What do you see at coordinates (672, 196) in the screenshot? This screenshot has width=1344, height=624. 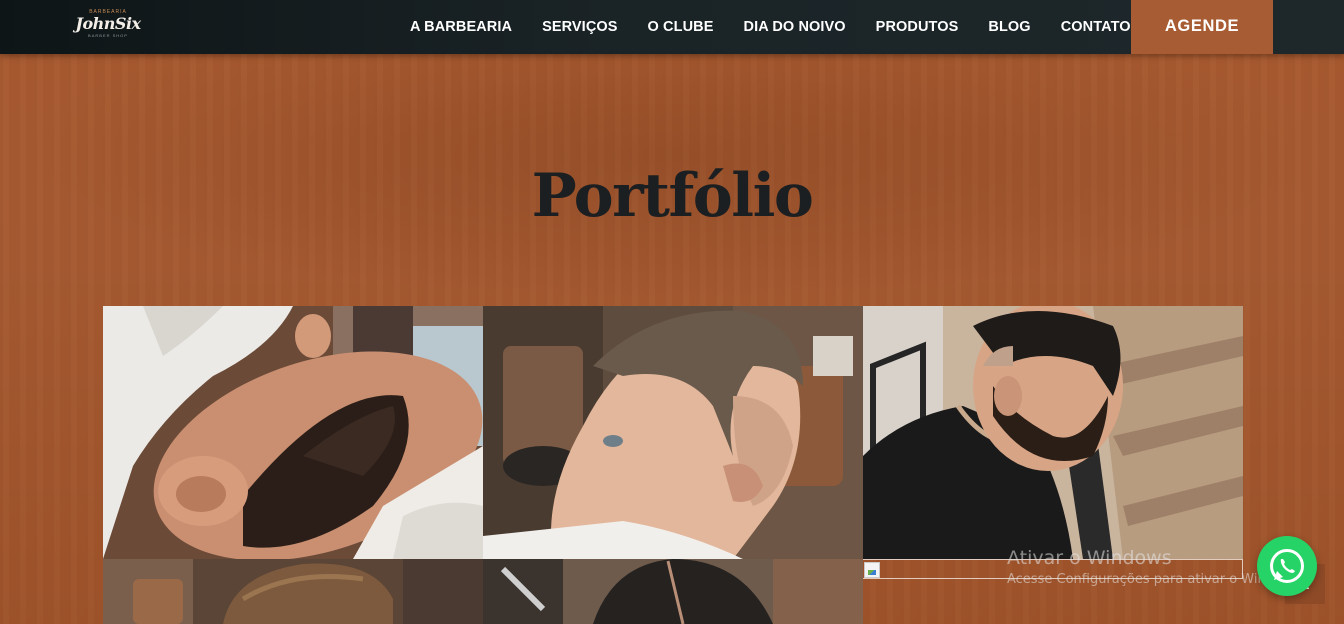 I see `page-title: Portfólio` at bounding box center [672, 196].